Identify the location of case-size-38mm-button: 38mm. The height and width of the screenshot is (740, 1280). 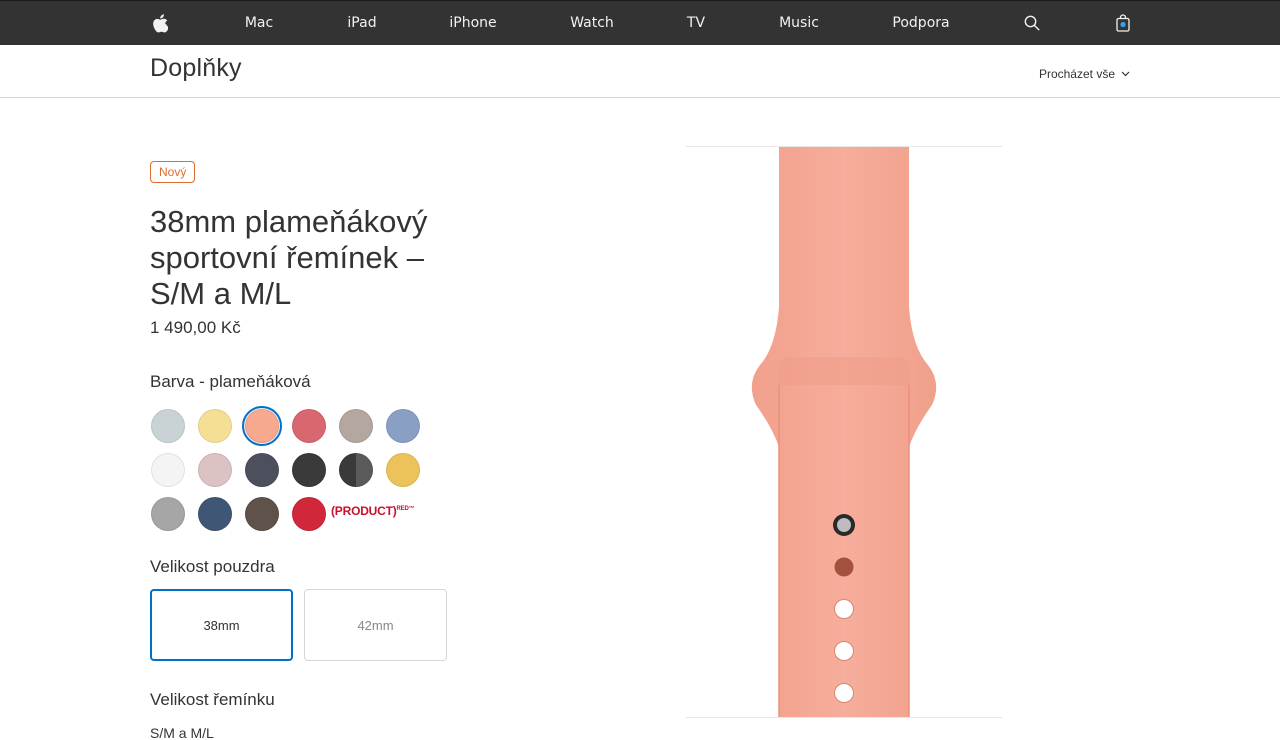
(221, 625).